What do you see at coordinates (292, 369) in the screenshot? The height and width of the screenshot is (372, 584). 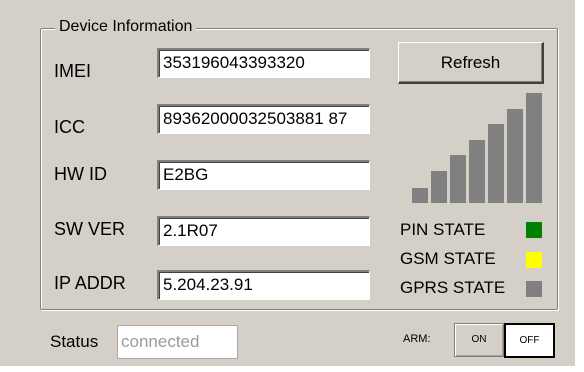 I see `window-bottom-edge` at bounding box center [292, 369].